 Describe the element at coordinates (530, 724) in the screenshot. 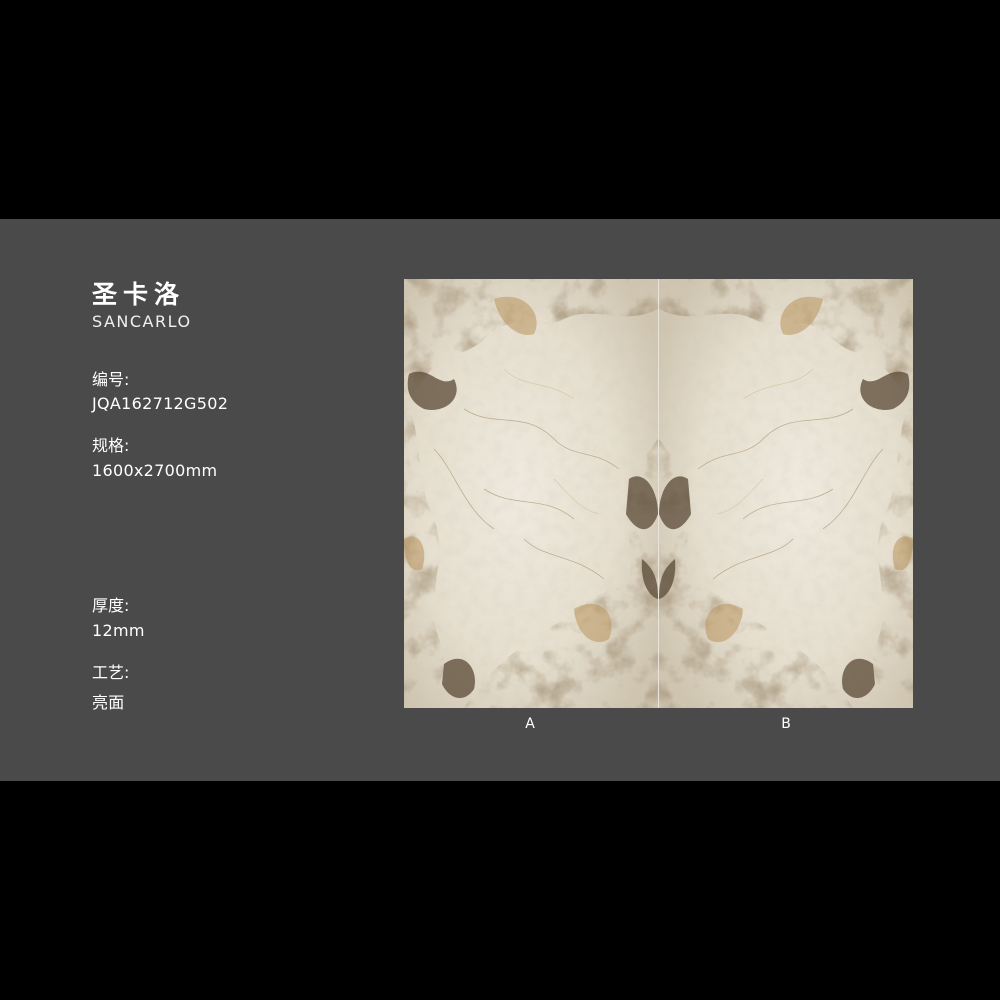

I see `slab-label-a: A` at that location.